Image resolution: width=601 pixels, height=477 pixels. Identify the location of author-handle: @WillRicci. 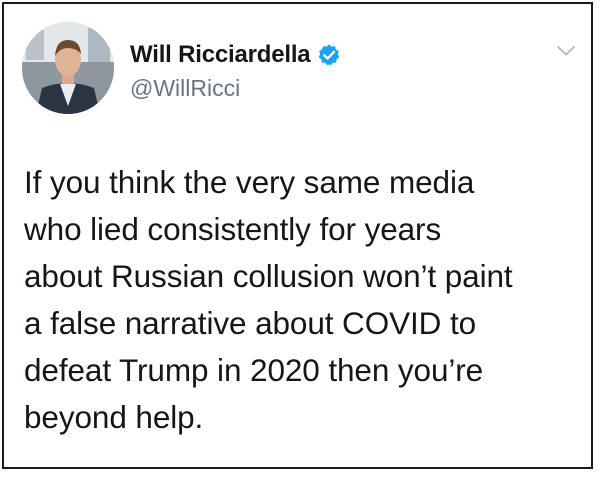
(185, 88).